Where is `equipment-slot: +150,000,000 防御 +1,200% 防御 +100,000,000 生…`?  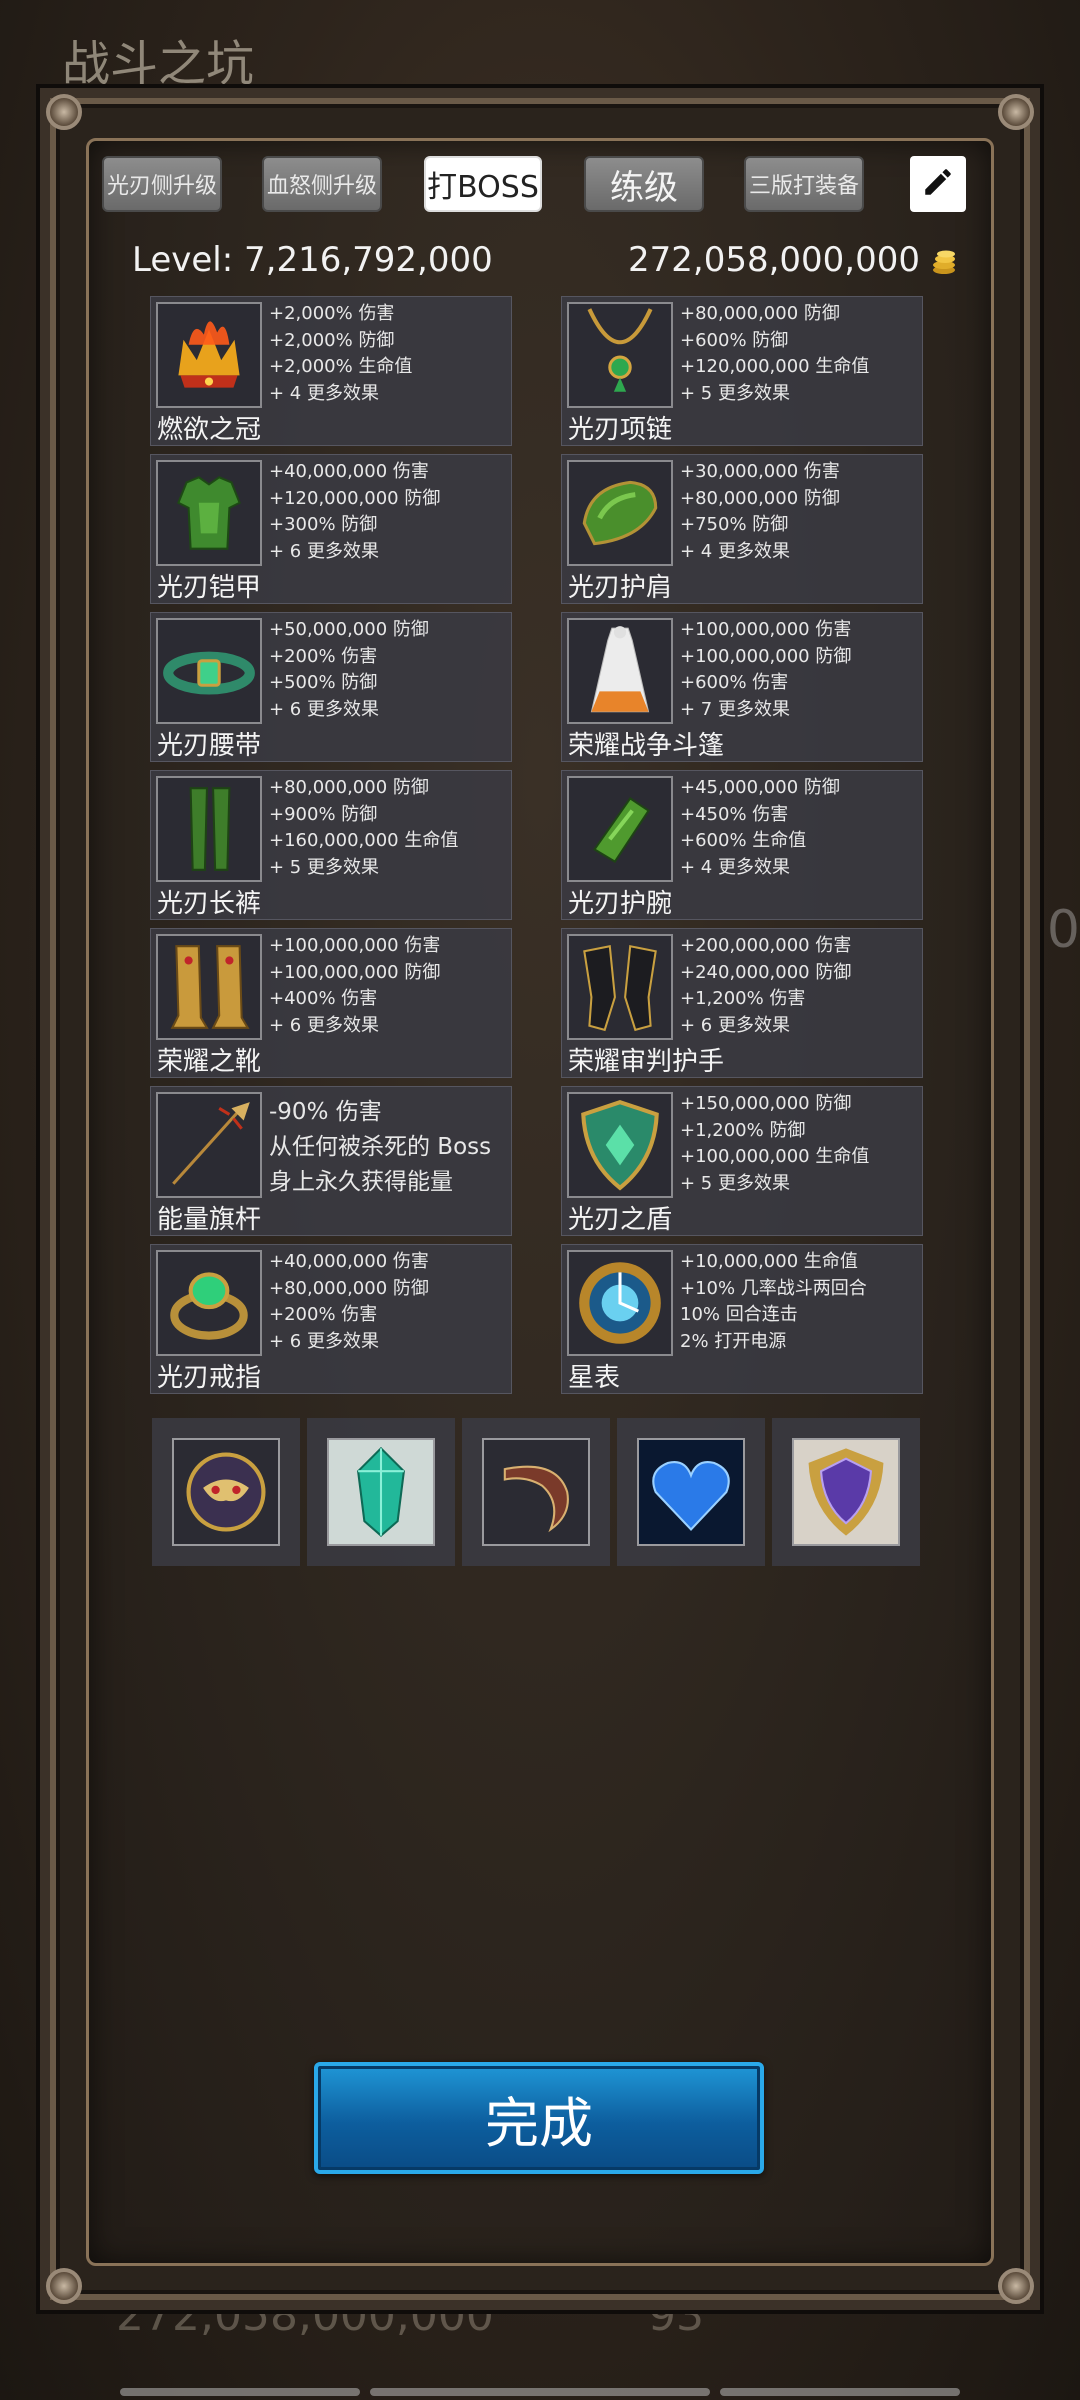
equipment-slot: +150,000,000 防御 +1,200% 防御 +100,000,000 生… is located at coordinates (742, 1161).